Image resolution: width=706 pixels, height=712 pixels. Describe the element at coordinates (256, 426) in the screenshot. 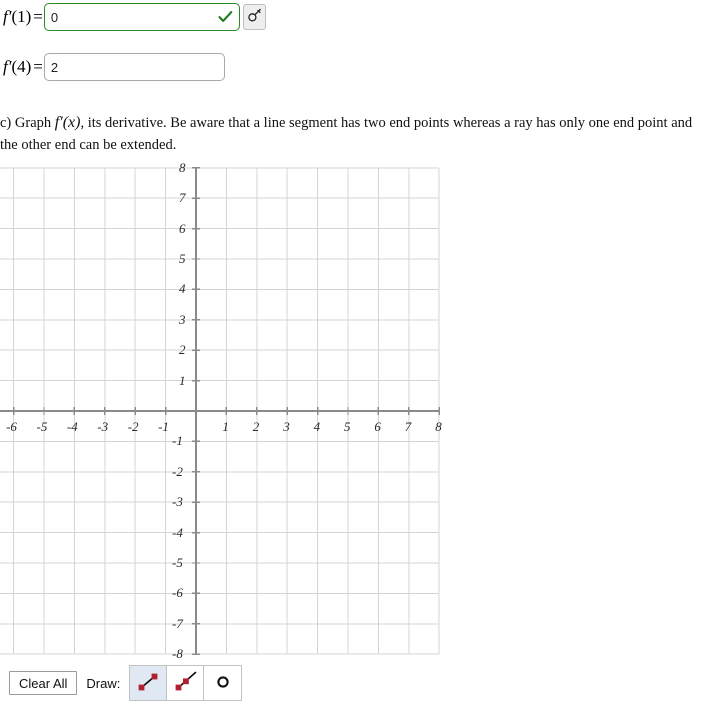

I see `x-axis-label-2: 2` at that location.